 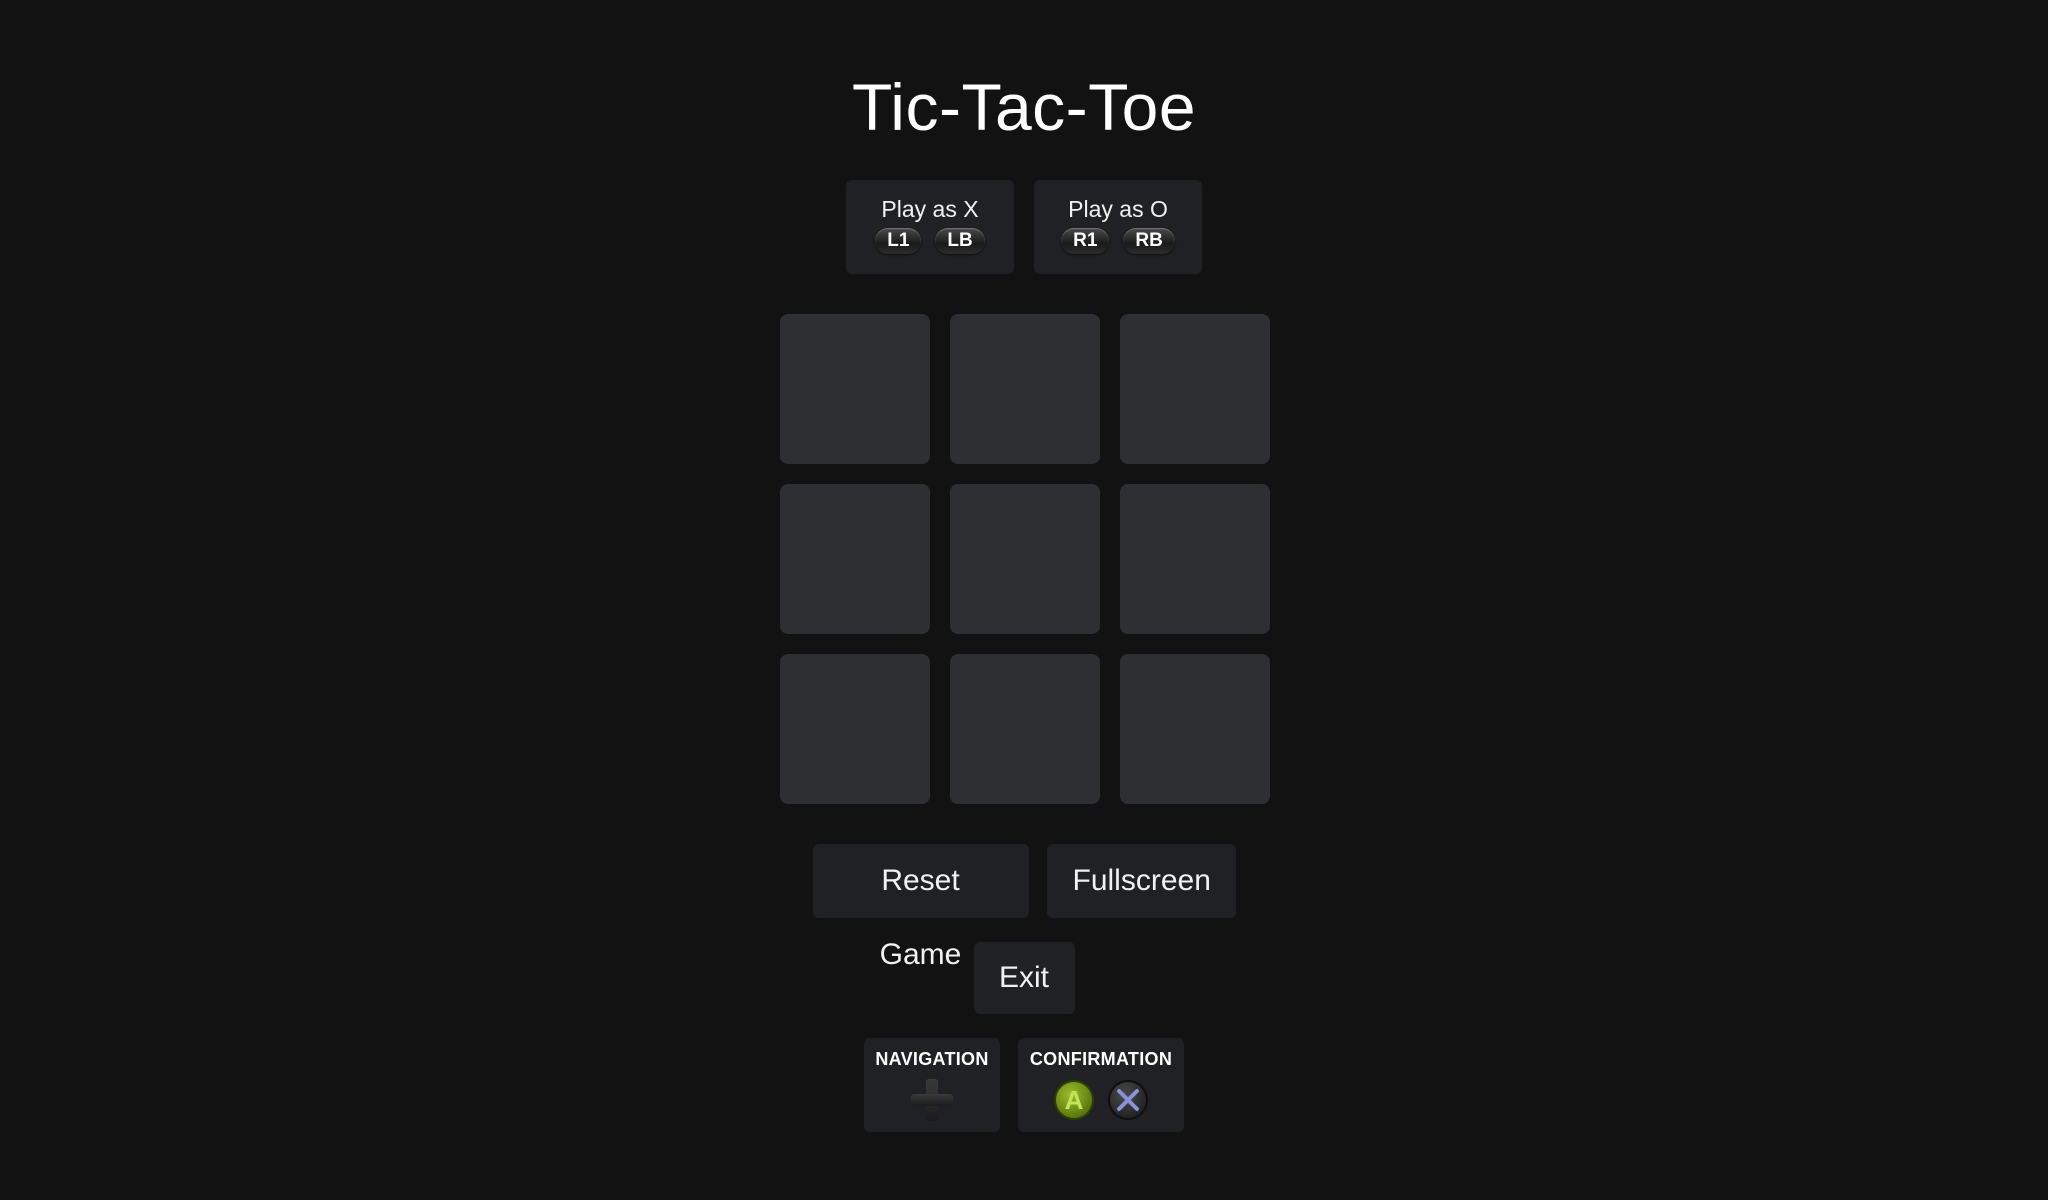 I want to click on navigation-hint-title: NAVIGATION, so click(x=932, y=1059).